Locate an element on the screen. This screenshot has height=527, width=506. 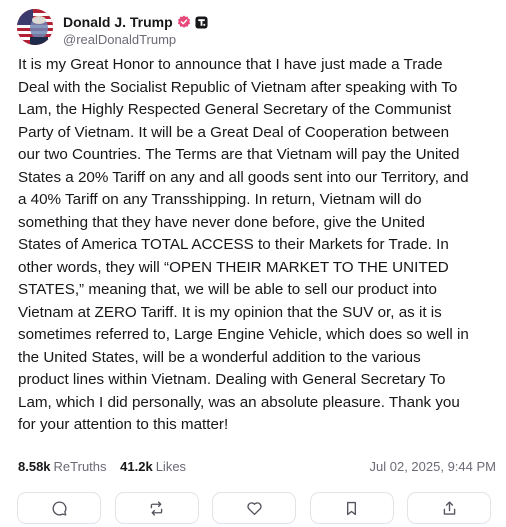
post-actions-bar is located at coordinates (254, 508).